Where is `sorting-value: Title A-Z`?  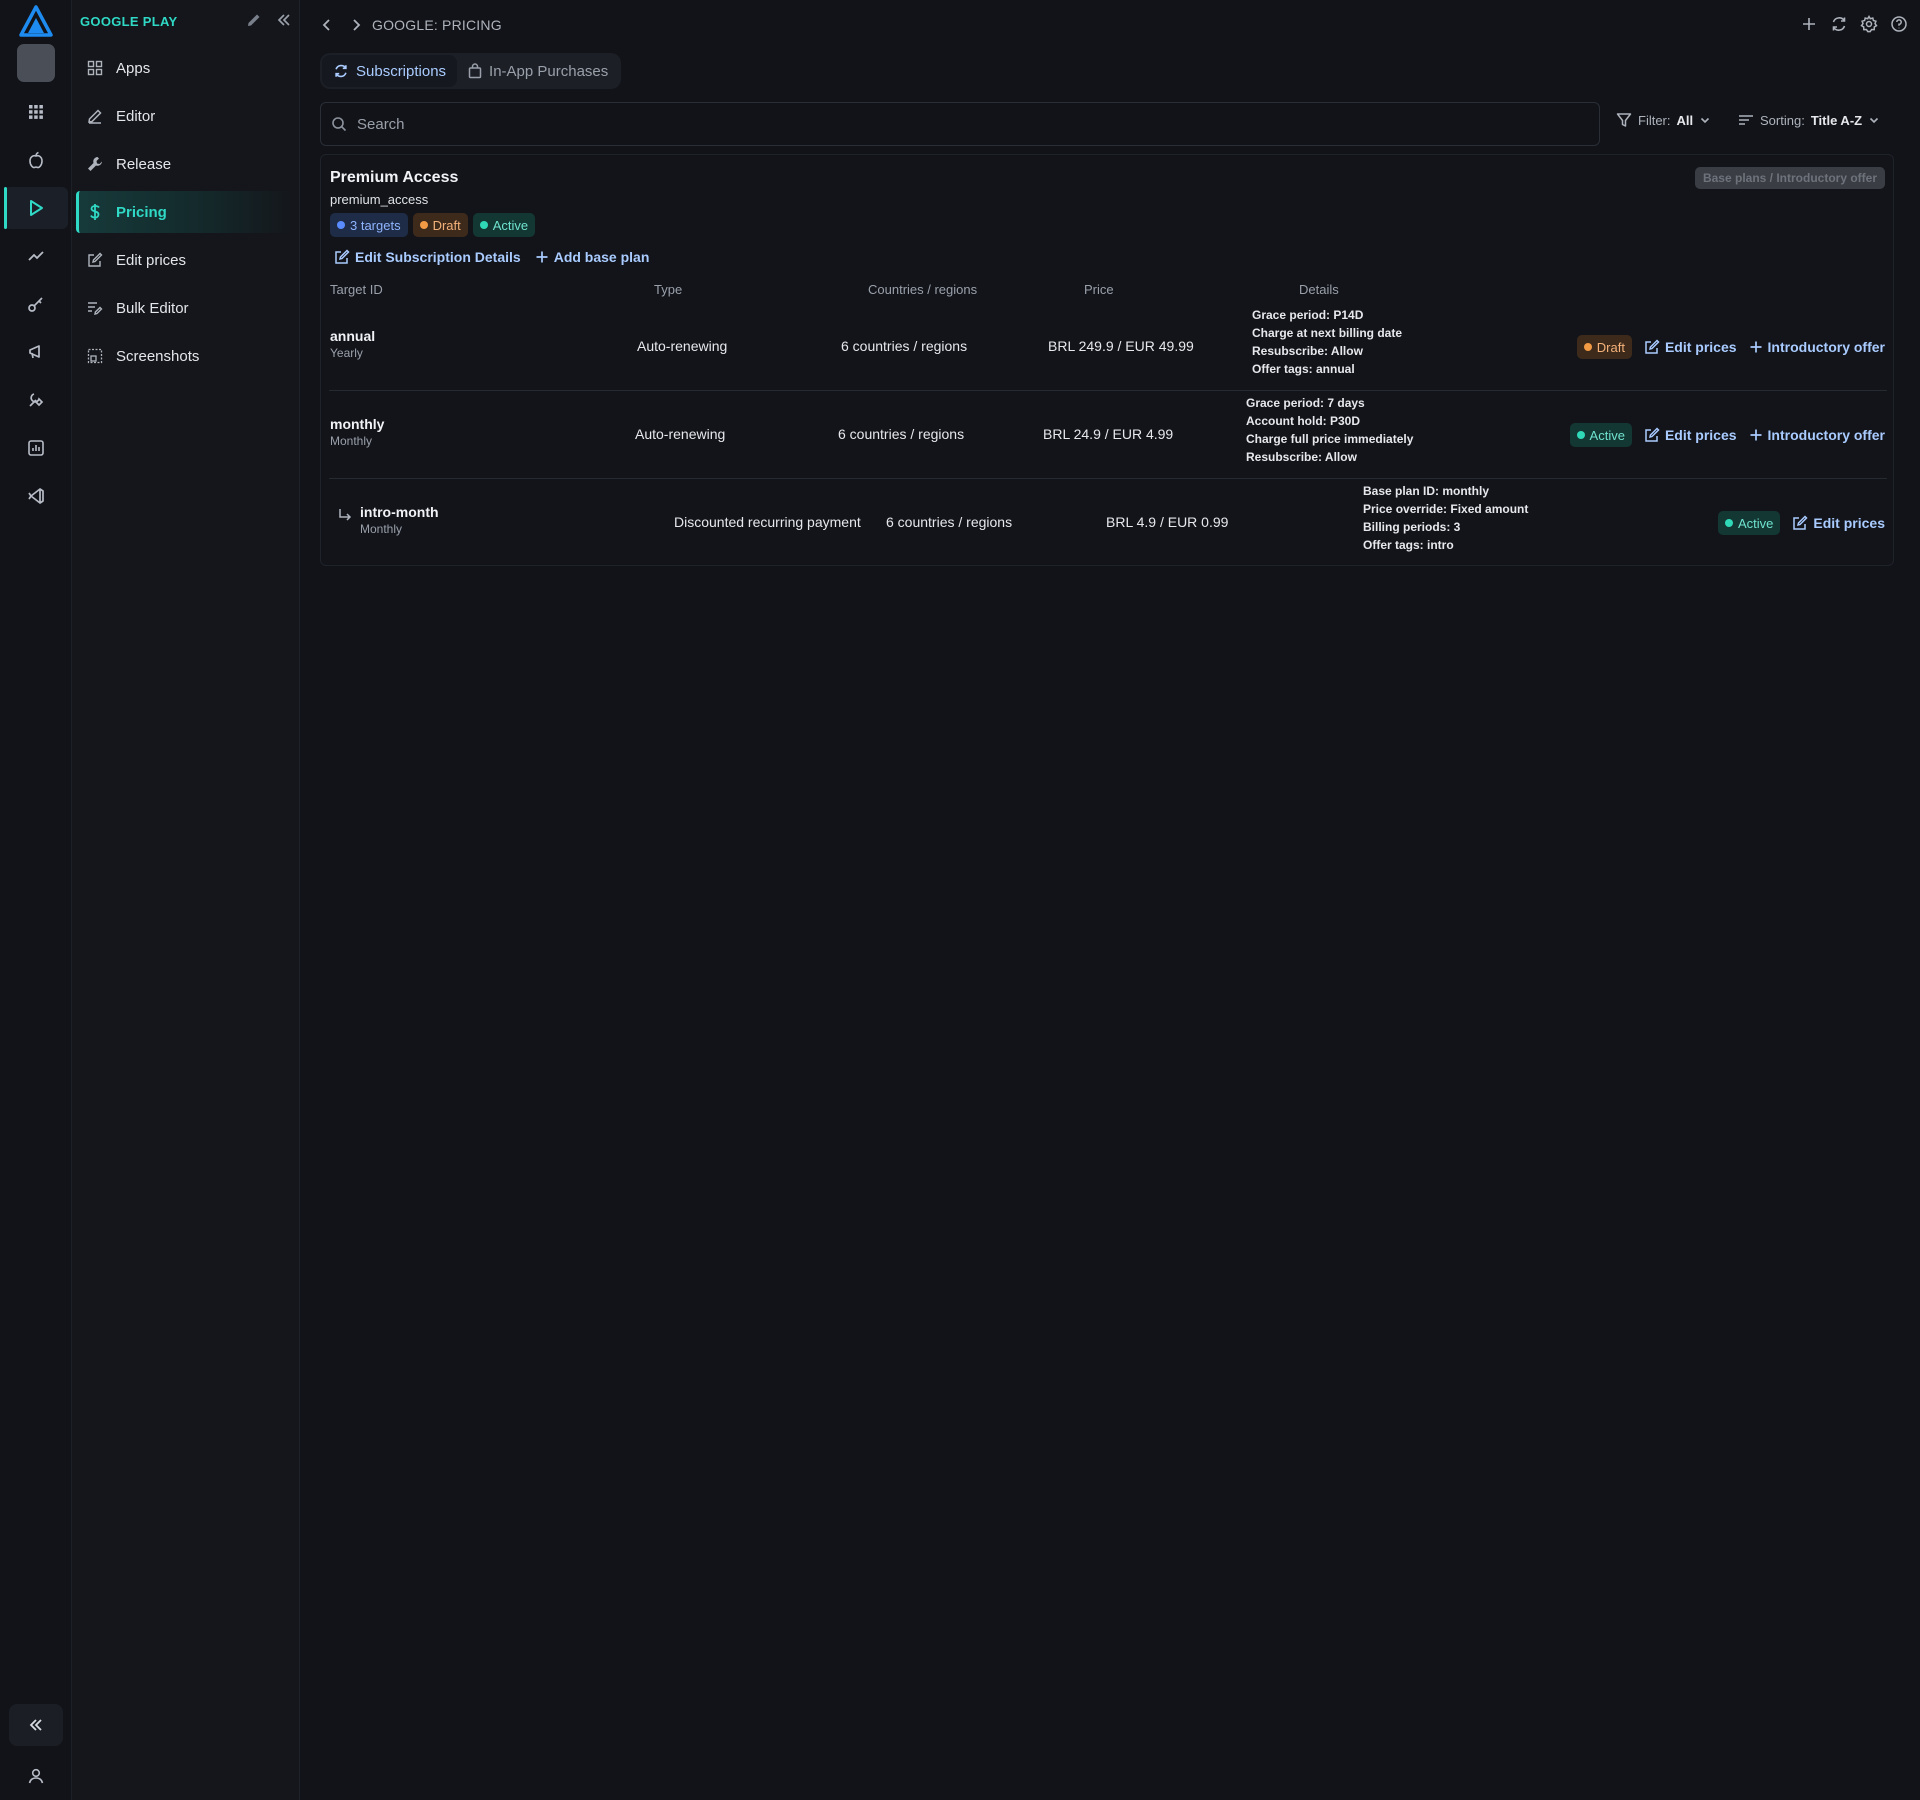
sorting-value: Title A-Z is located at coordinates (1836, 120).